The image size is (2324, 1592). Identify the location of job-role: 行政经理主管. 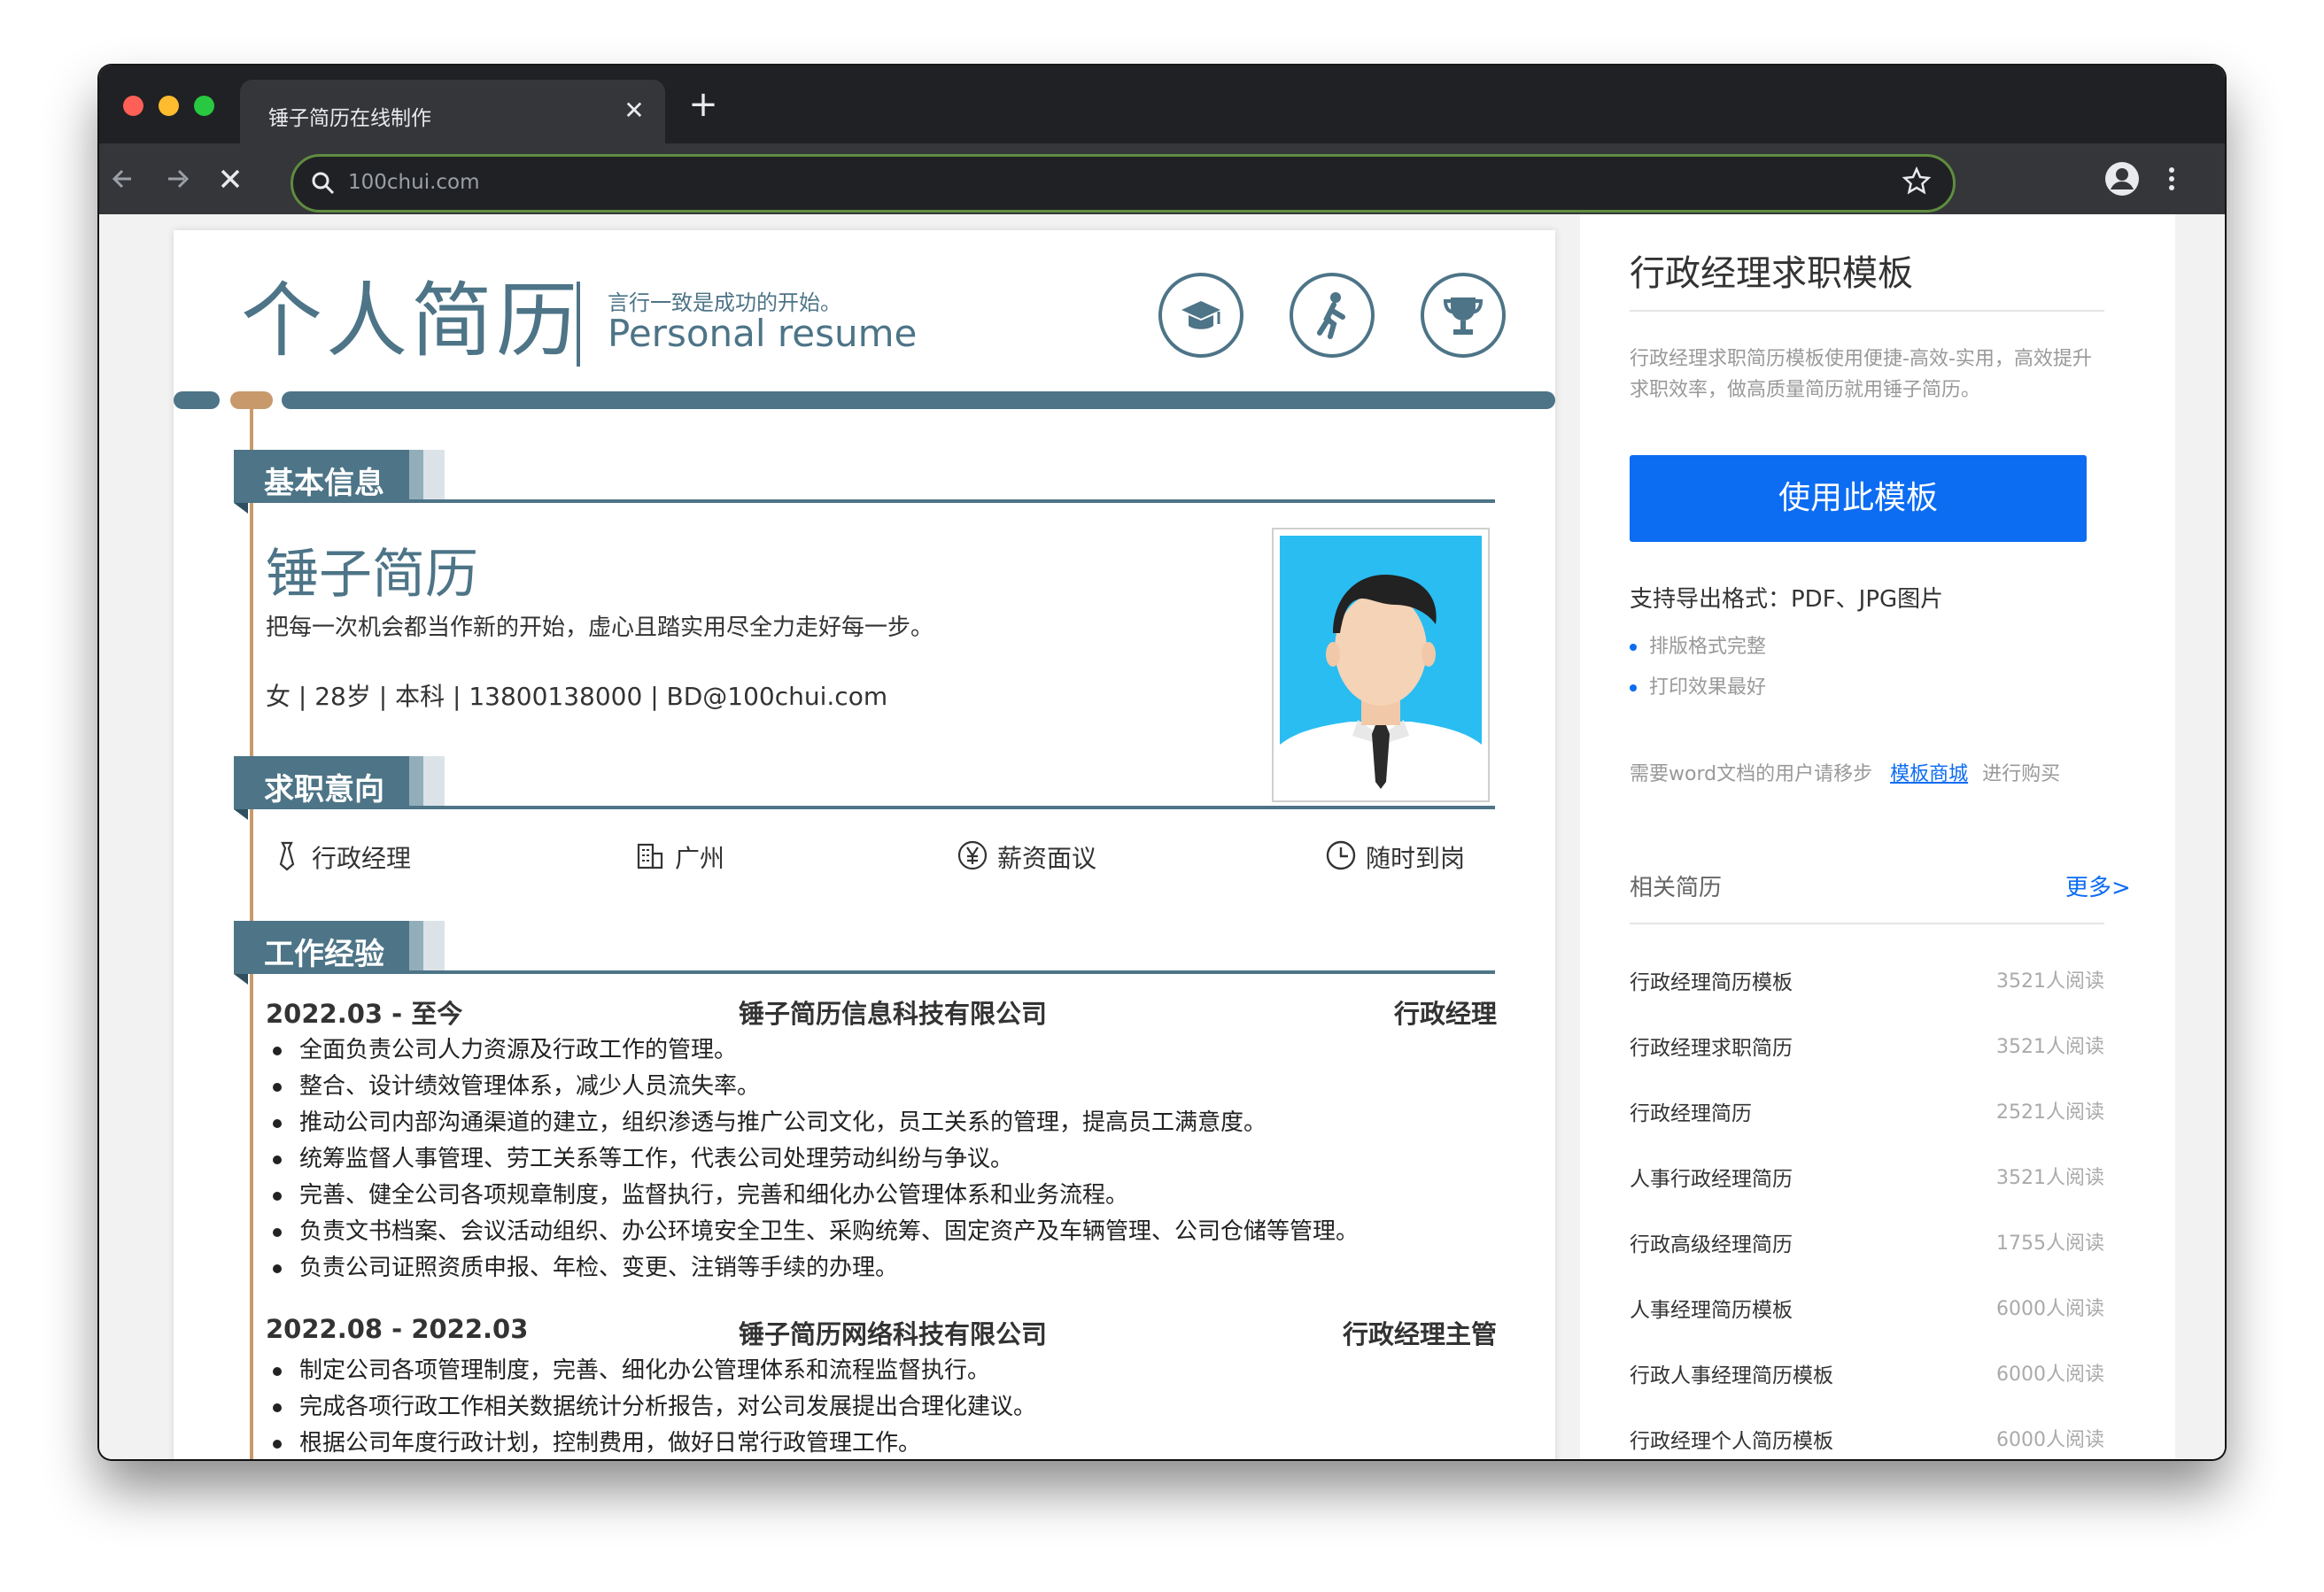
(1419, 1334).